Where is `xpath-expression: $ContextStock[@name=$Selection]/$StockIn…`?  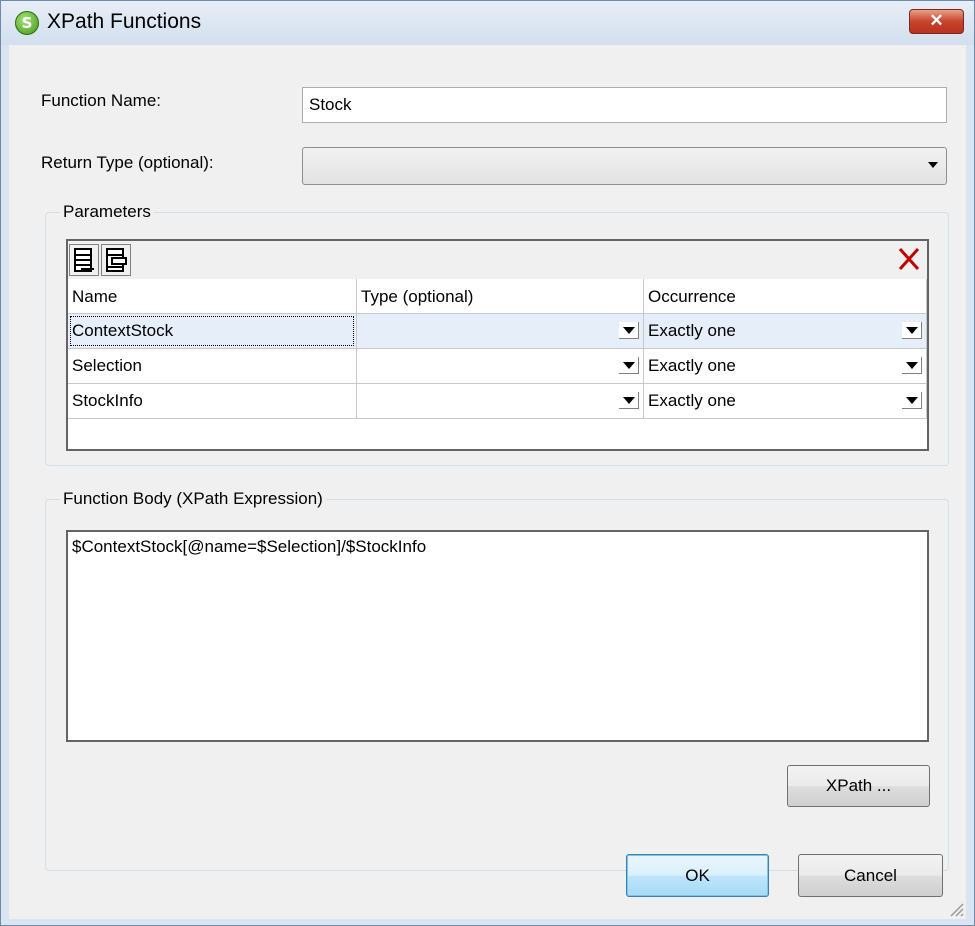
xpath-expression: $ContextStock[@name=$Selection]/$StockIn… is located at coordinates (249, 546).